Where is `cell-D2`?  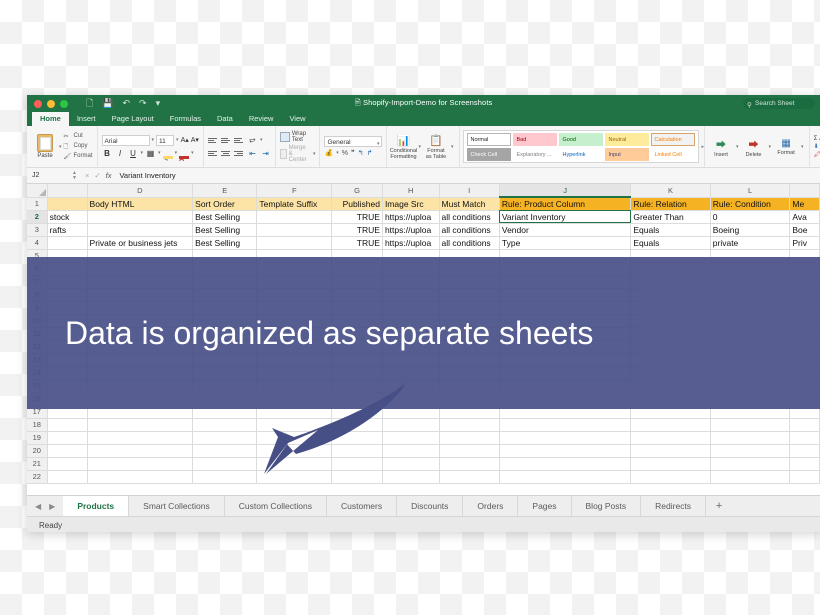 cell-D2 is located at coordinates (140, 217).